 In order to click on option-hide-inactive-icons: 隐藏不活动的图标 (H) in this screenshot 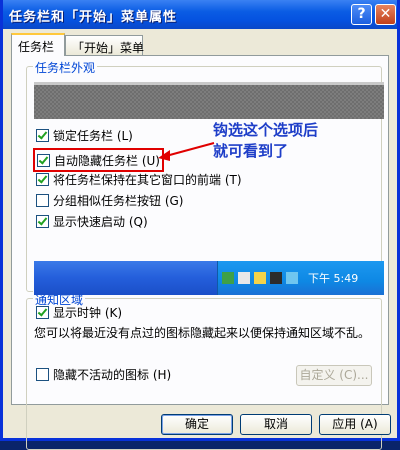, I will do `click(103, 374)`.